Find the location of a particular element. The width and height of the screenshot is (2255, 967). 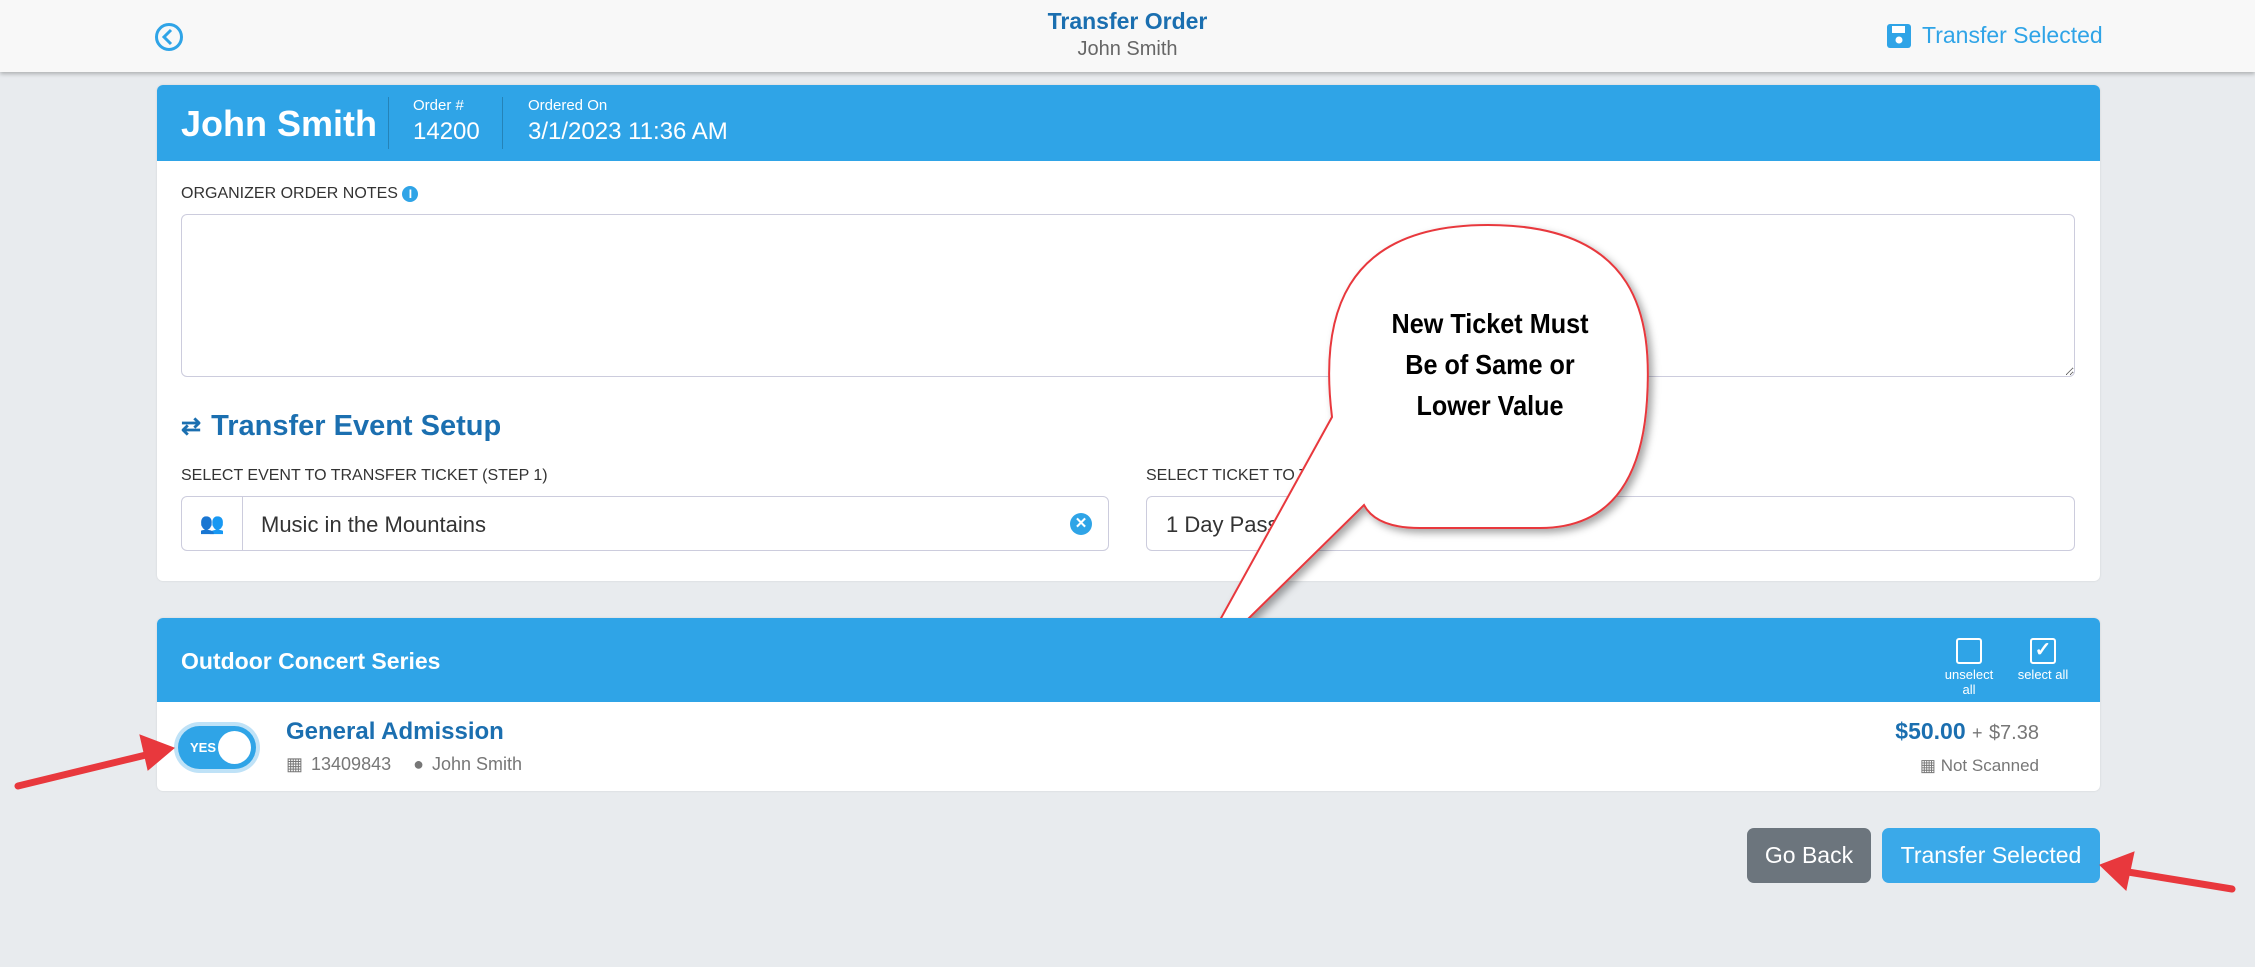

checkbox-empty-icon is located at coordinates (1969, 651).